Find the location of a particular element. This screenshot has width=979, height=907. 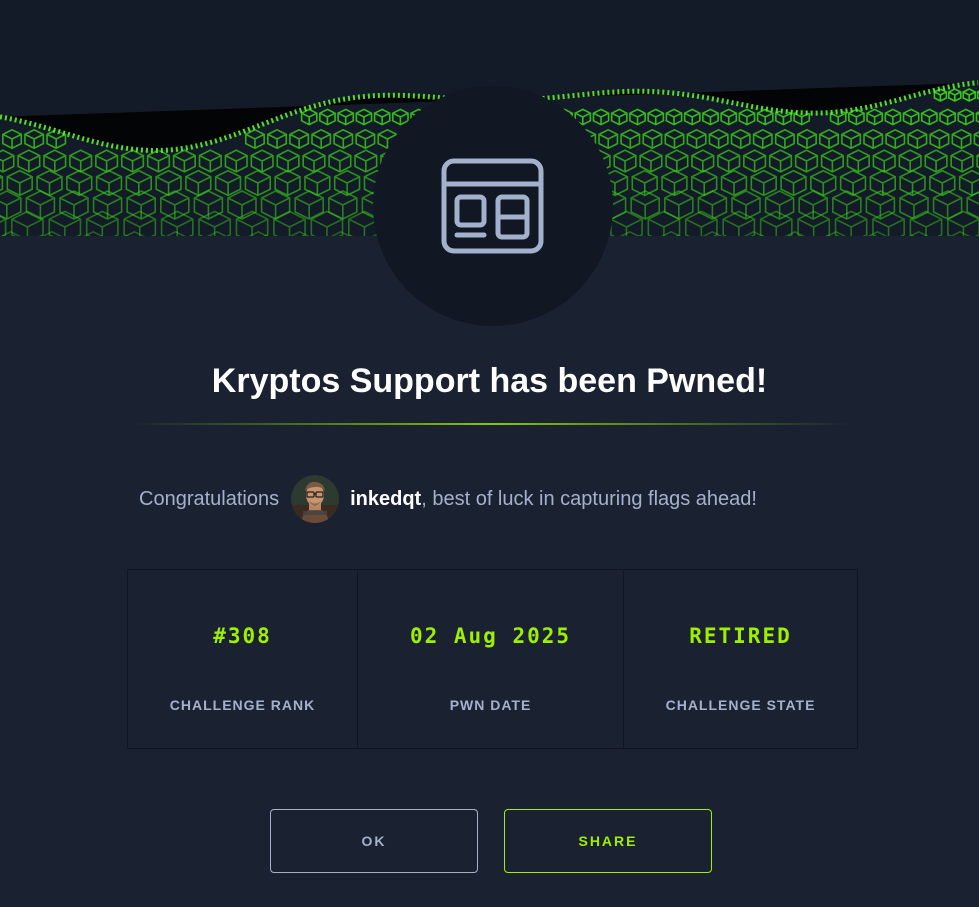

user-avatar-image is located at coordinates (315, 499).